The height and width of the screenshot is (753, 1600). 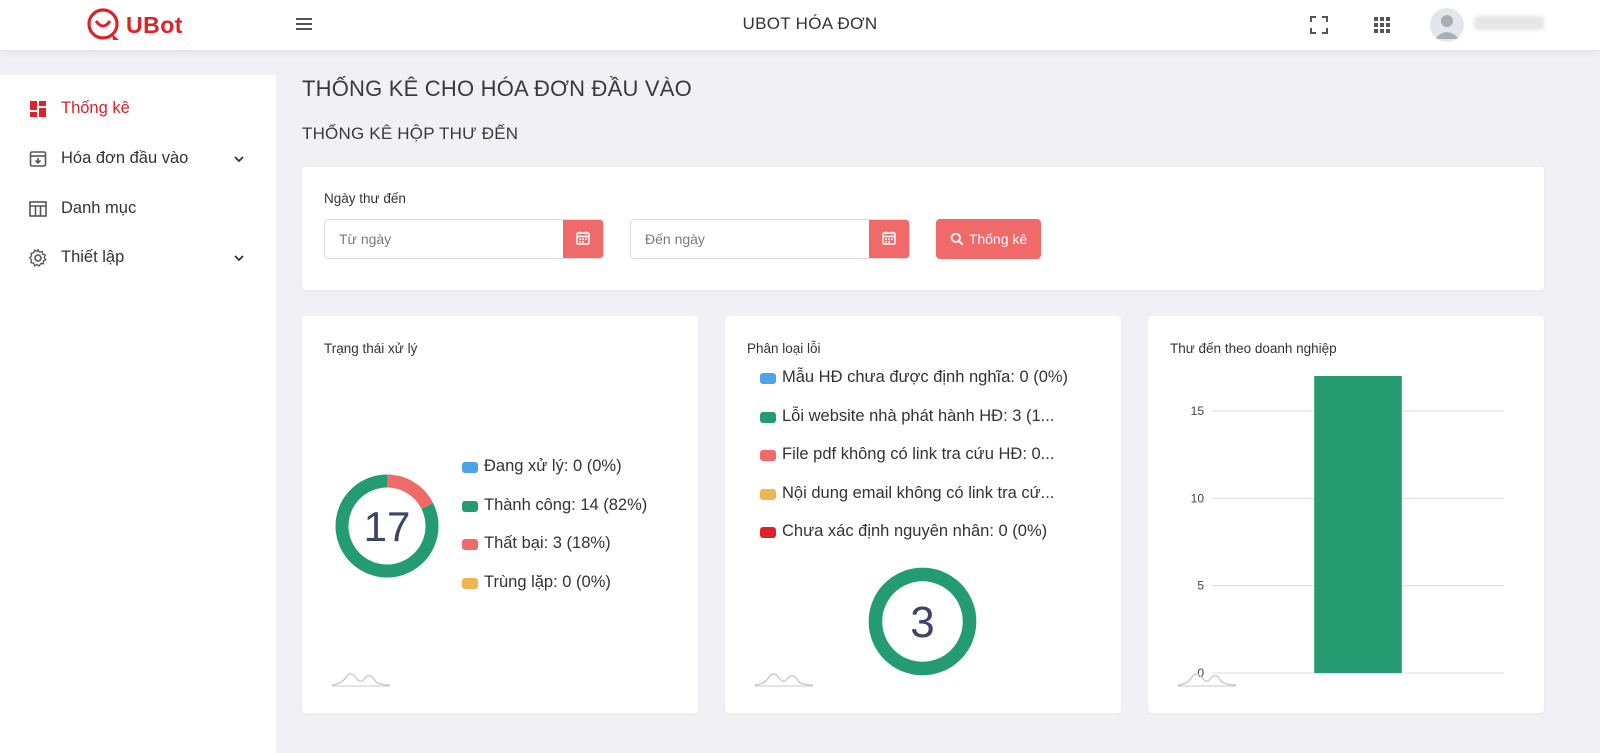 What do you see at coordinates (138, 258) in the screenshot?
I see `sidebar-item-settings: Thiết lập` at bounding box center [138, 258].